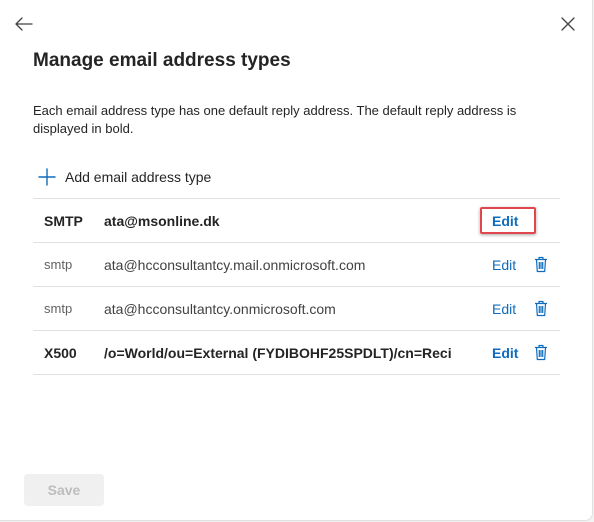 This screenshot has width=594, height=522. Describe the element at coordinates (64, 490) in the screenshot. I see `save-button: Save` at that location.